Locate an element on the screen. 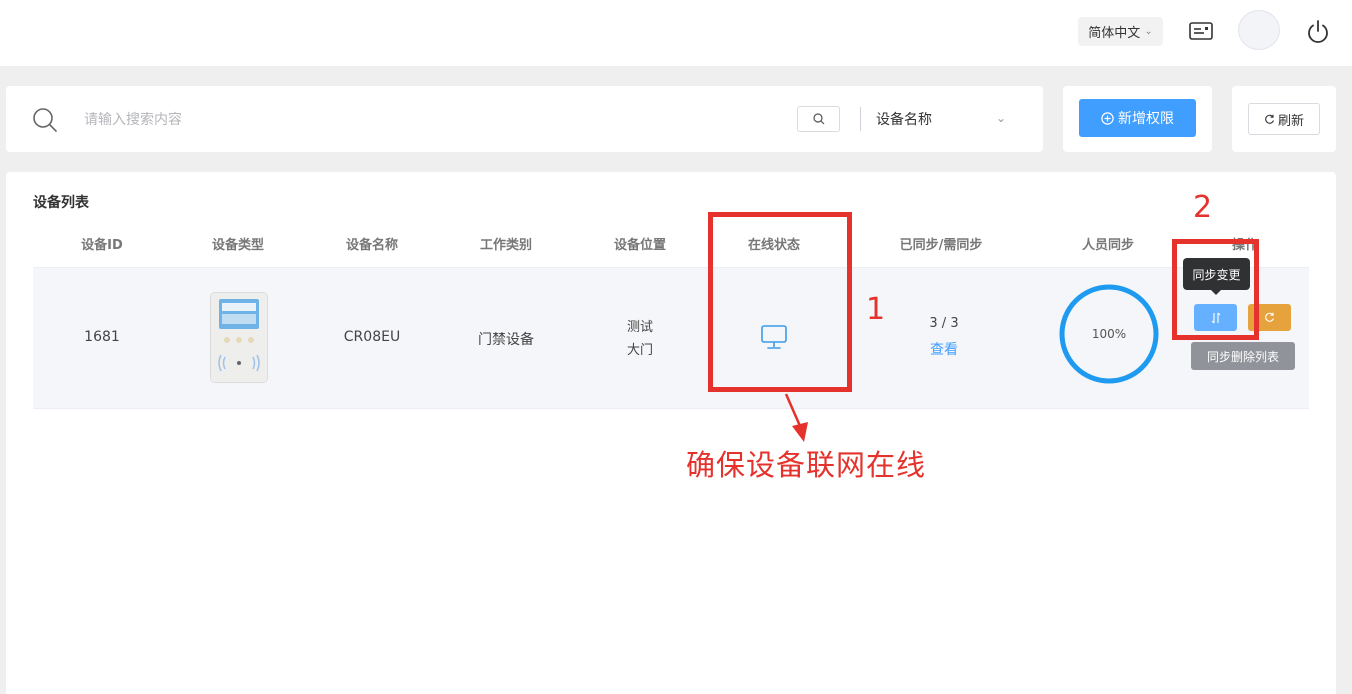  search-panel: 设备名称 ⌄ is located at coordinates (524, 119).